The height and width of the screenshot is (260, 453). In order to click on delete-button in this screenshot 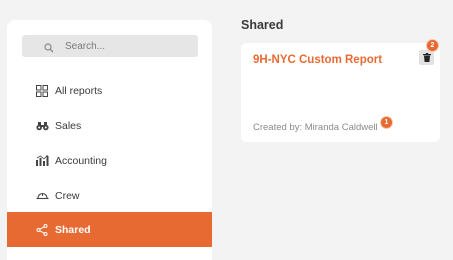, I will do `click(426, 57)`.